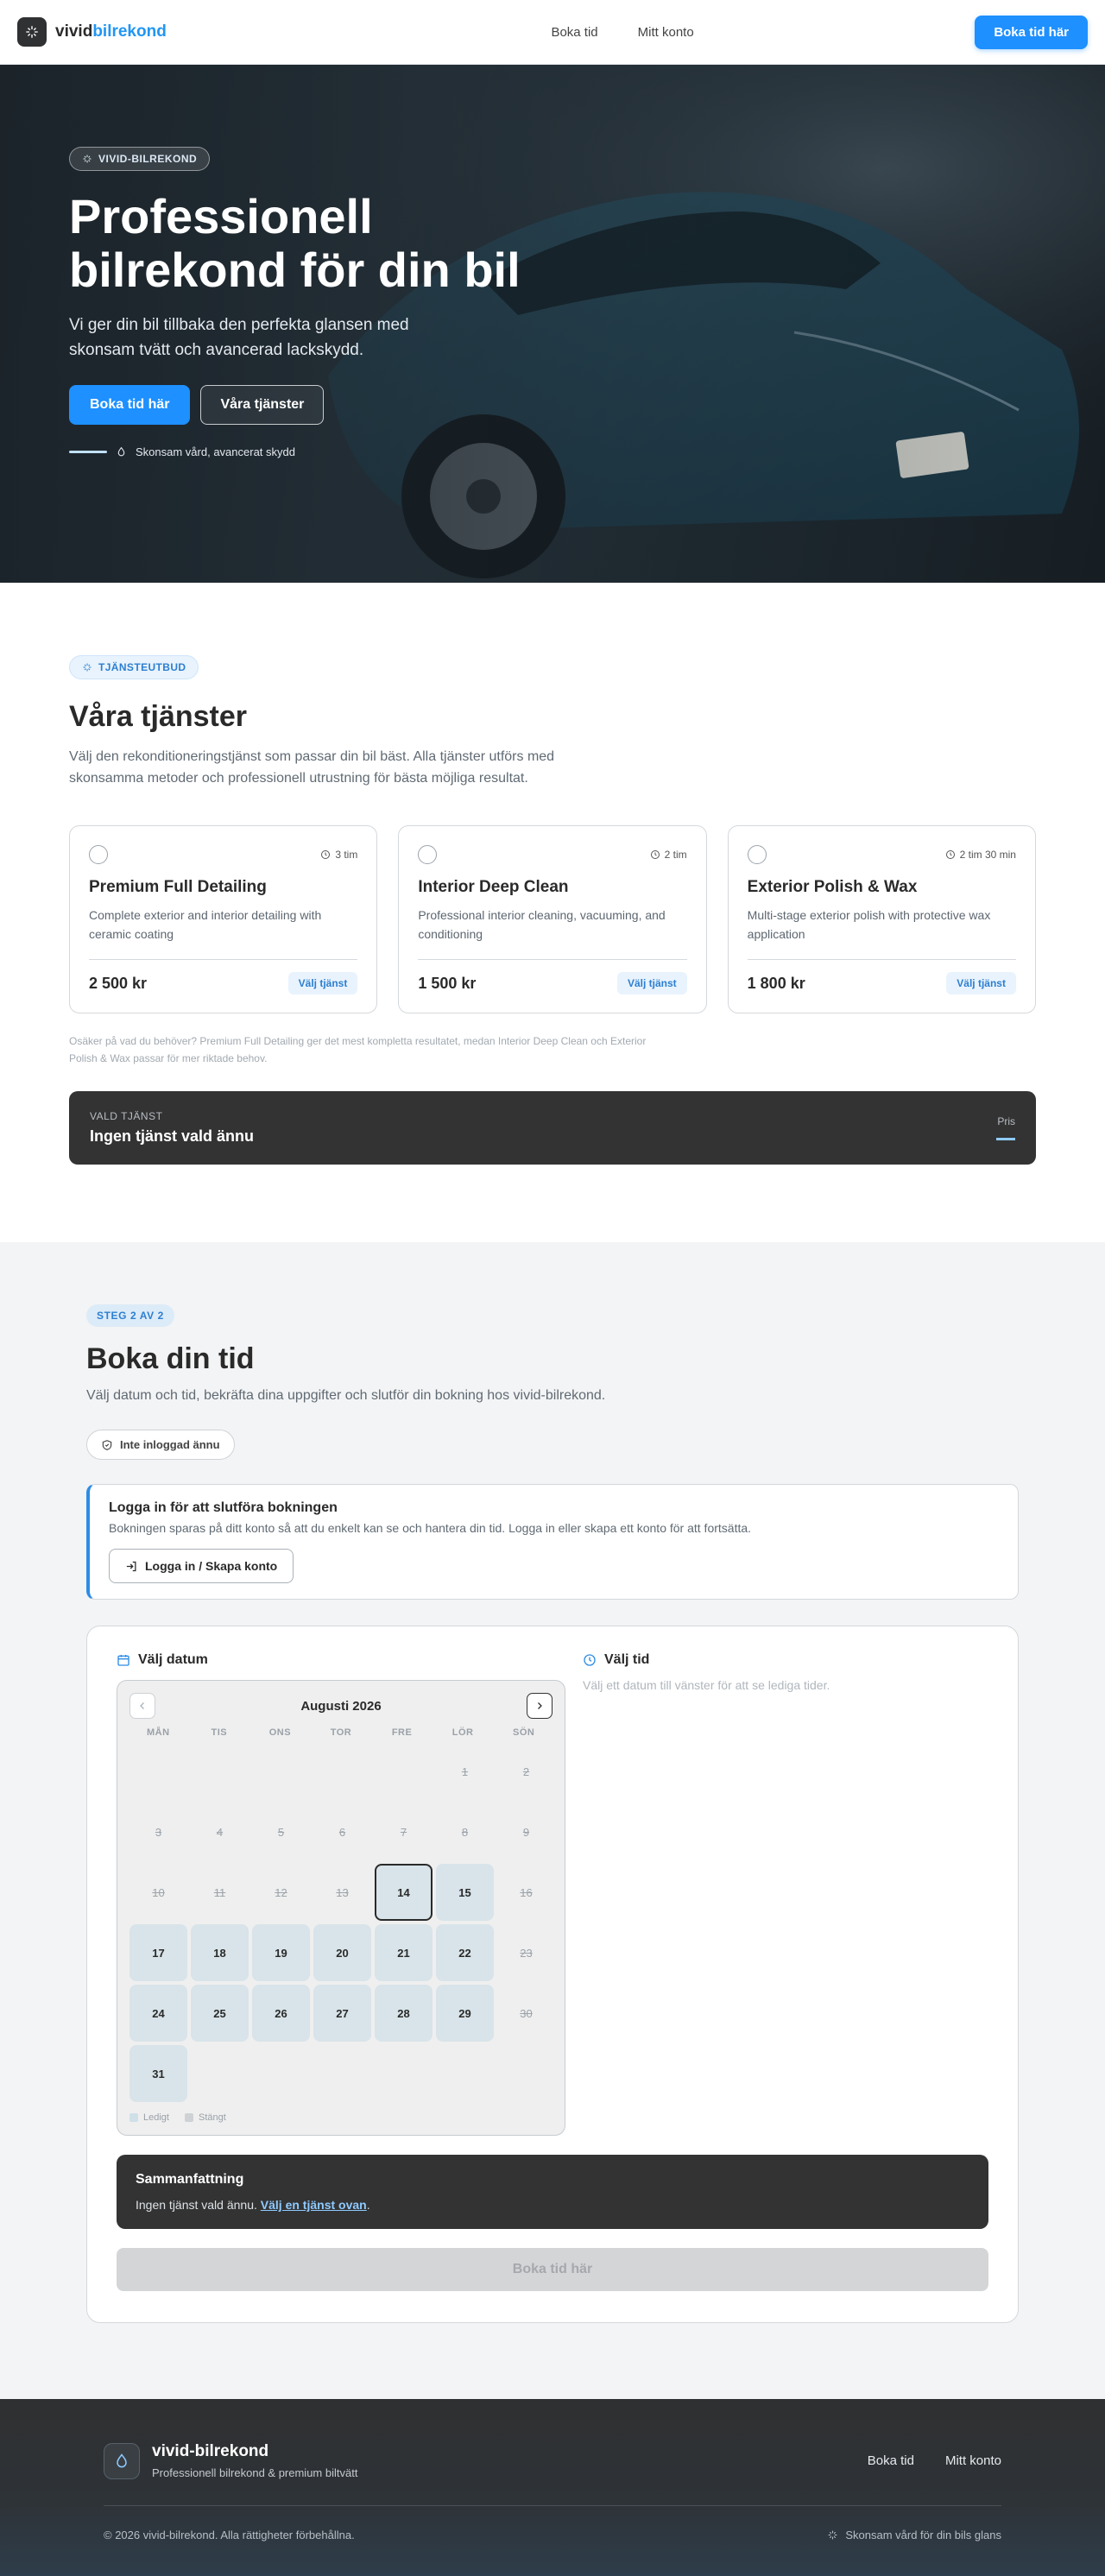 The image size is (1105, 2576). What do you see at coordinates (107, 1444) in the screenshot?
I see `shield-icon` at bounding box center [107, 1444].